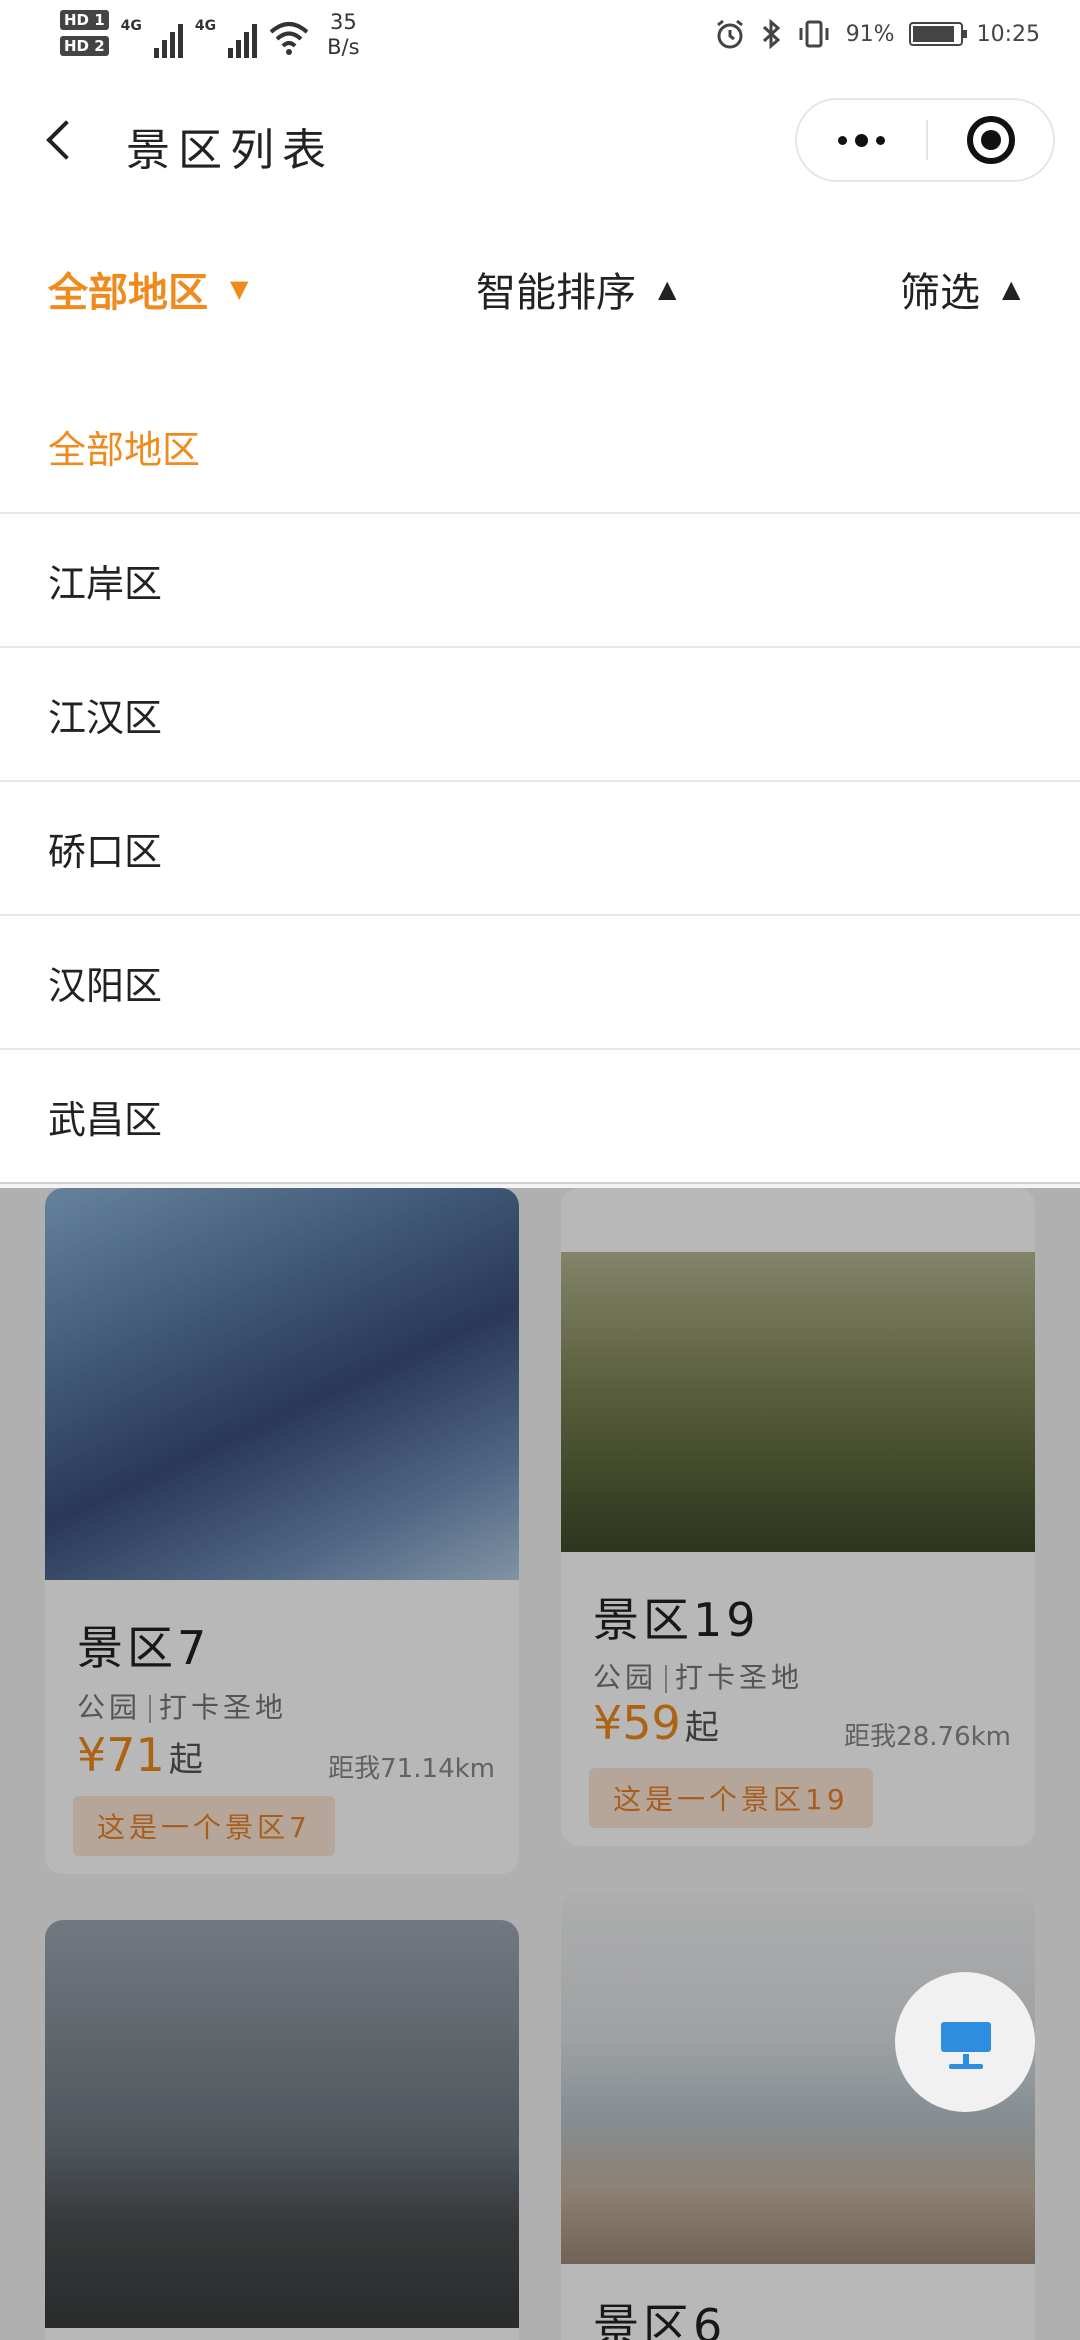 This screenshot has height=2340, width=1080. Describe the element at coordinates (205, 26) in the screenshot. I see `signal2-type: 4G` at that location.